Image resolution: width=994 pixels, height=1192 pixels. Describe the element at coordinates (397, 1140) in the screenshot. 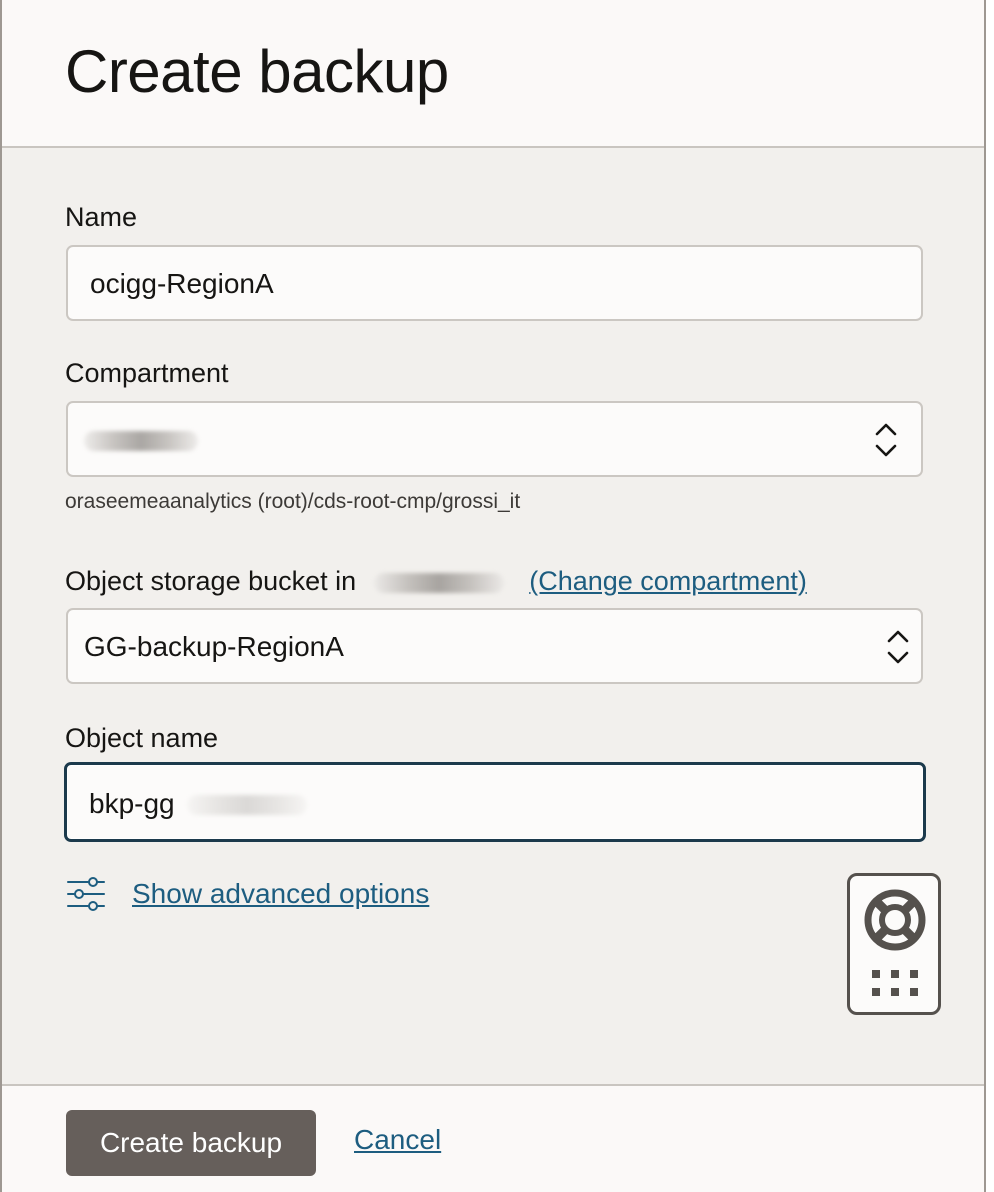

I see `cancel-link: Cancel` at that location.